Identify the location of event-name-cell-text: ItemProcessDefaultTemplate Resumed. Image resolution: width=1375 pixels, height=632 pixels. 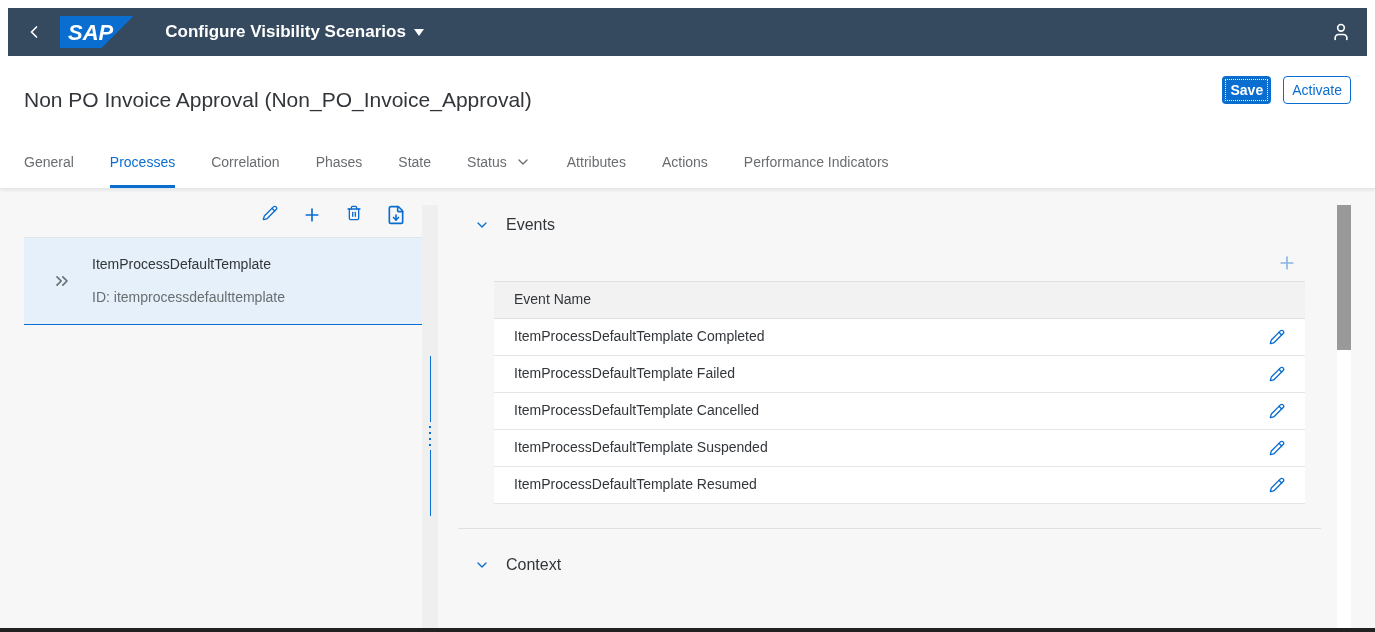
(635, 484).